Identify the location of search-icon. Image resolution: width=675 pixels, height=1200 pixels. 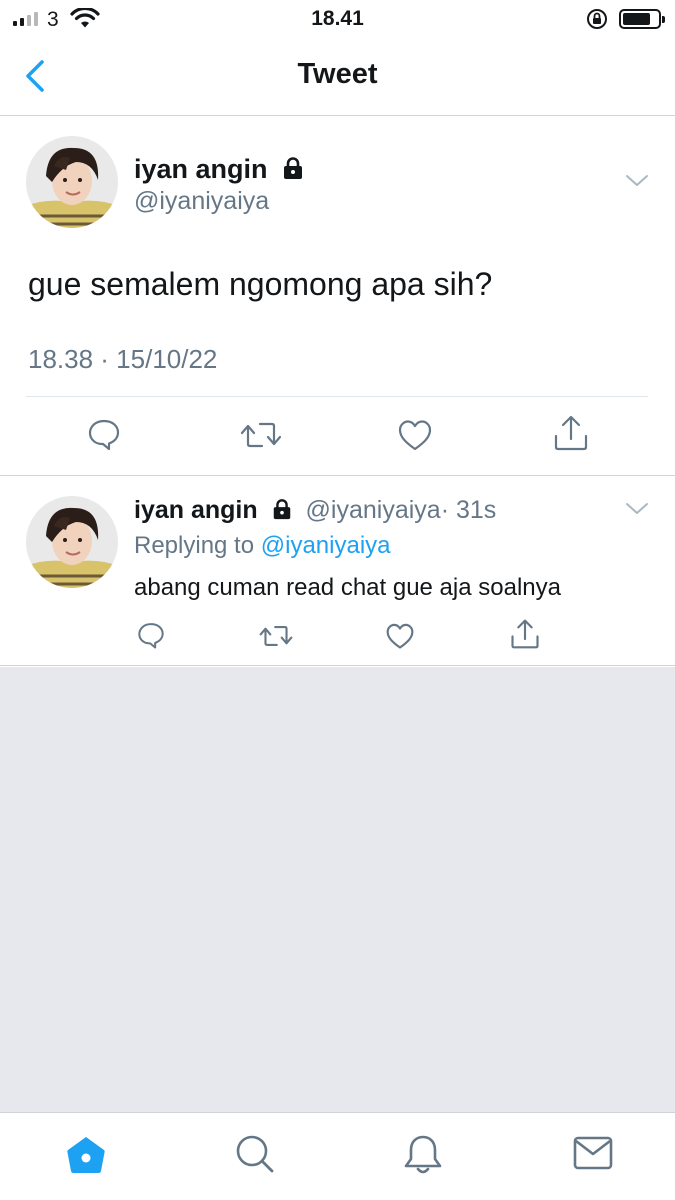
(255, 1154).